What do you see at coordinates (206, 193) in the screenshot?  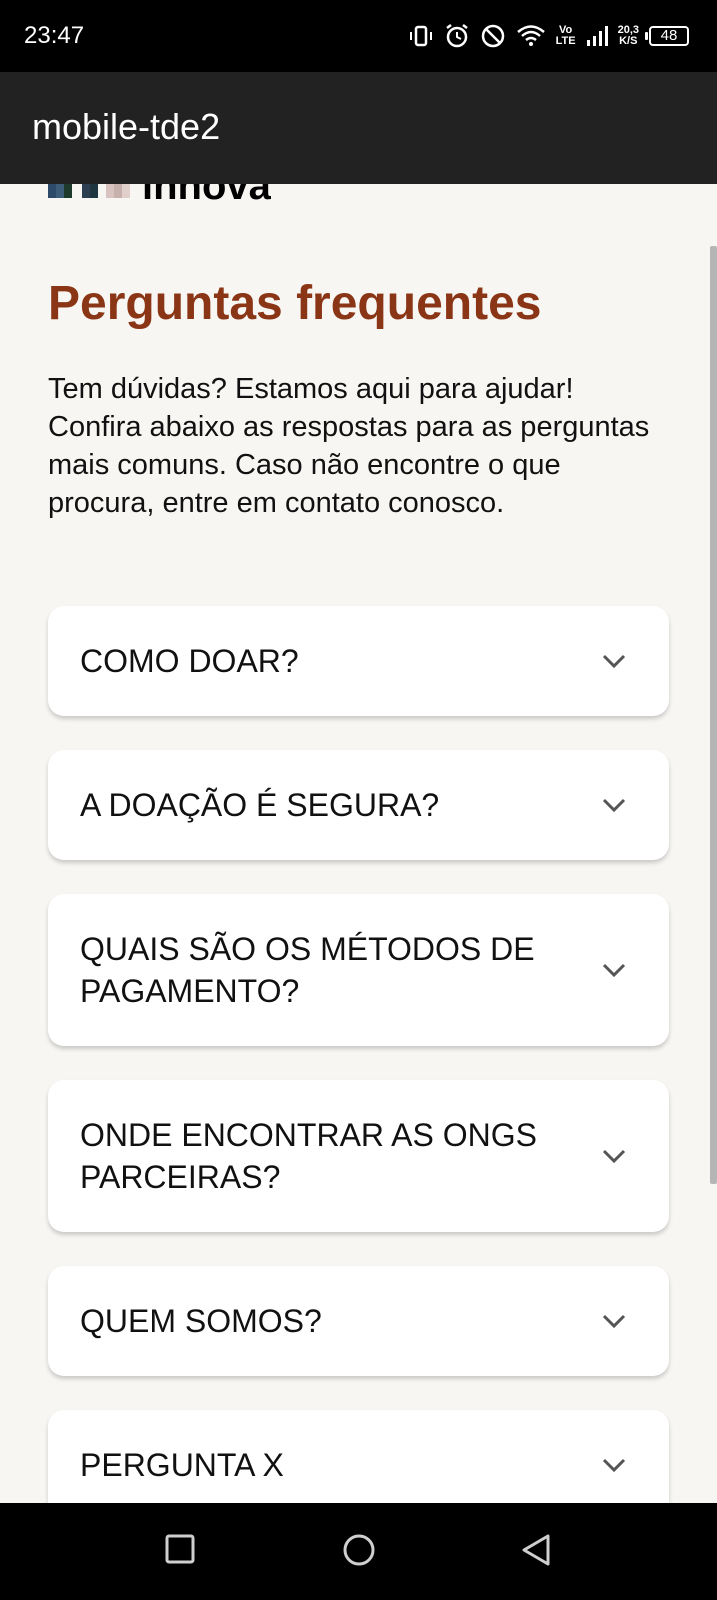 I see `logo-text: innova` at bounding box center [206, 193].